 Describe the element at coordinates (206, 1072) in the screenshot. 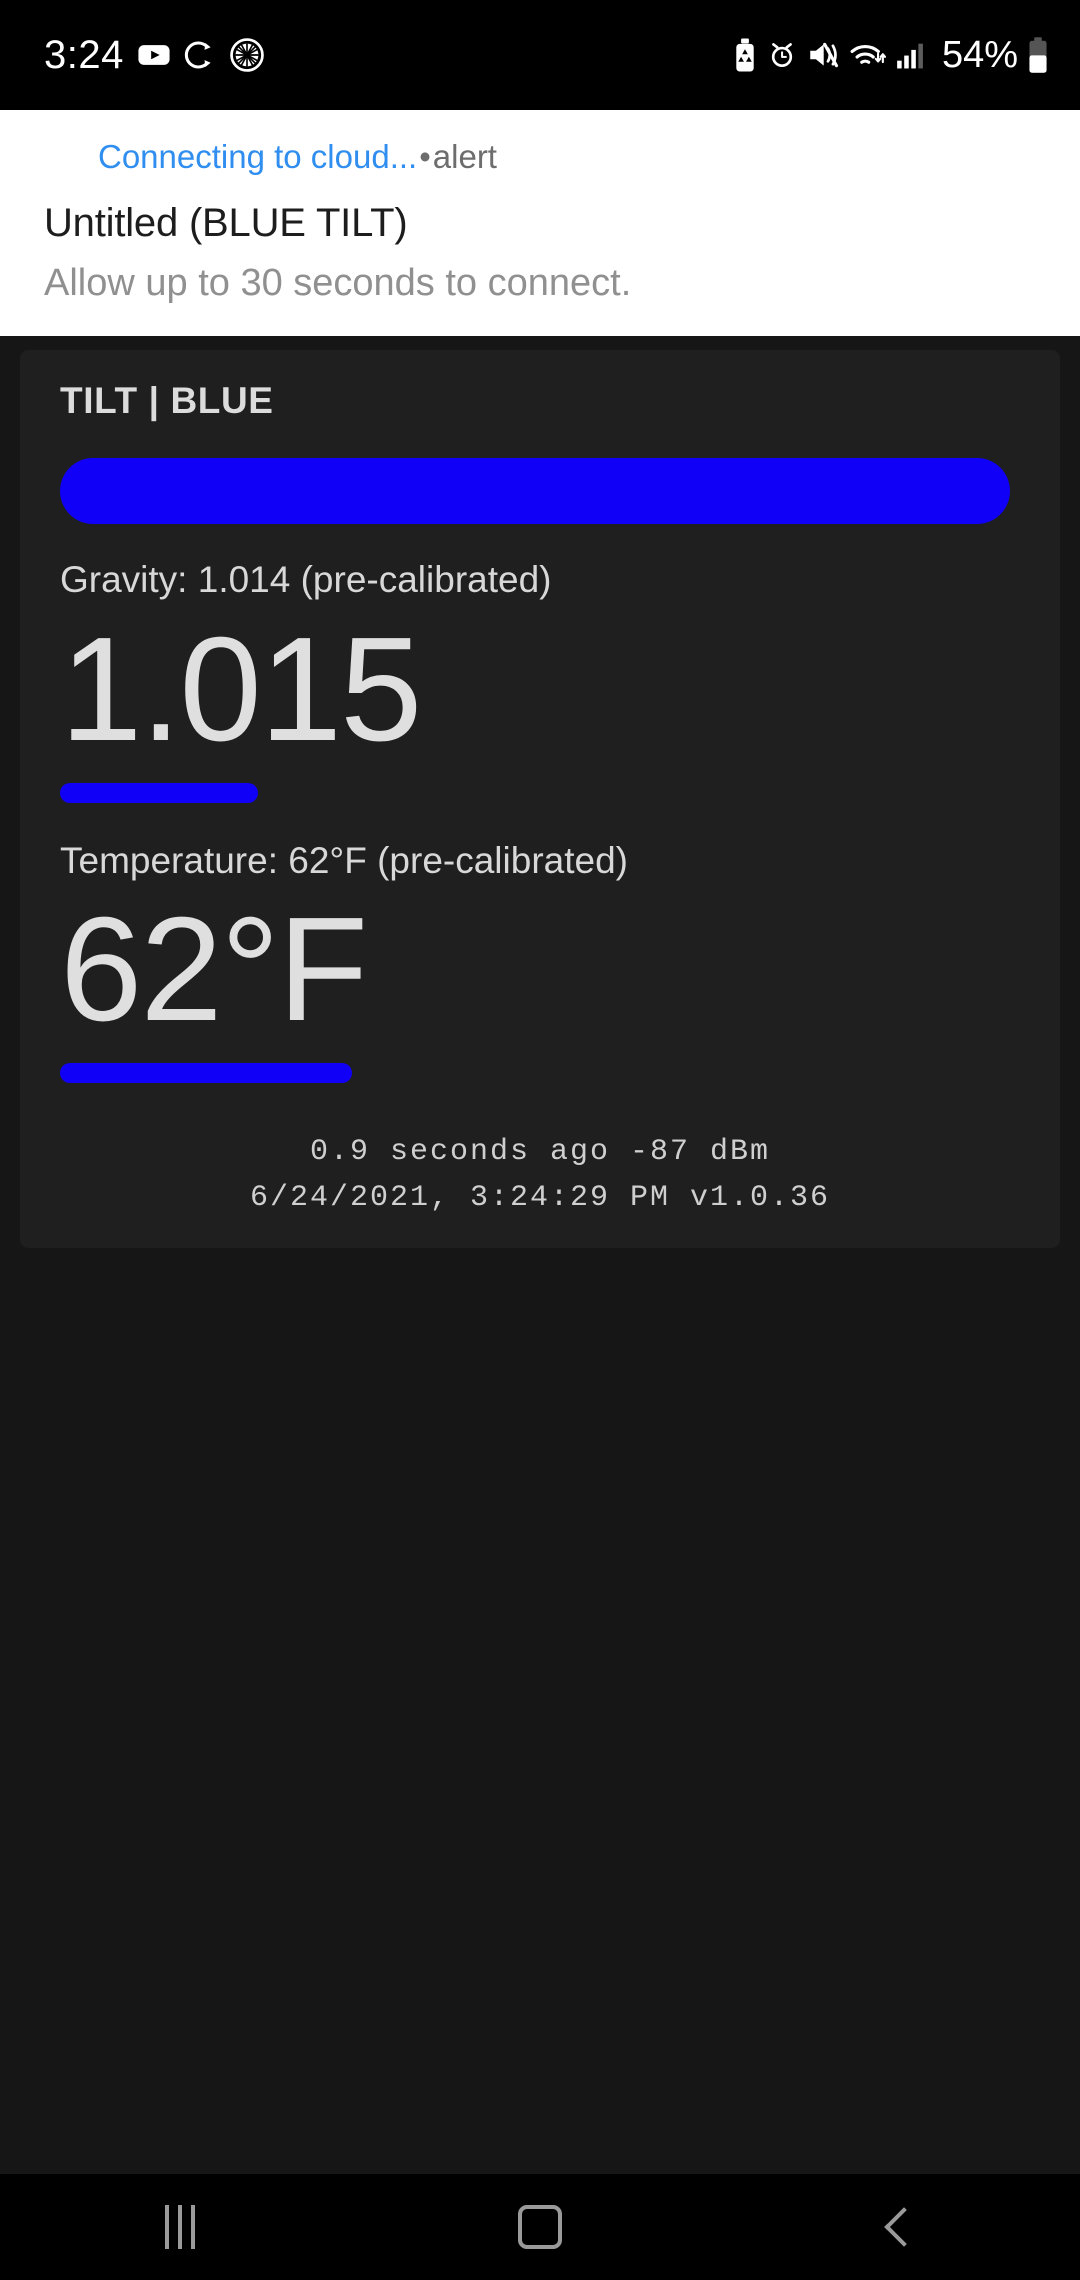

I see `temperature-accent-underline` at that location.